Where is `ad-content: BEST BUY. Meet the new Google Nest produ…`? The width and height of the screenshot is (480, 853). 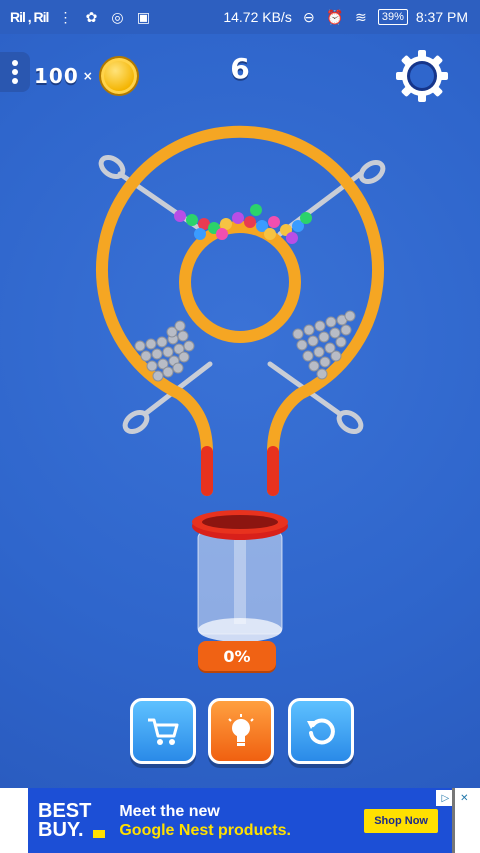
ad-content: BEST BUY. Meet the new Google Nest produ… is located at coordinates (240, 820).